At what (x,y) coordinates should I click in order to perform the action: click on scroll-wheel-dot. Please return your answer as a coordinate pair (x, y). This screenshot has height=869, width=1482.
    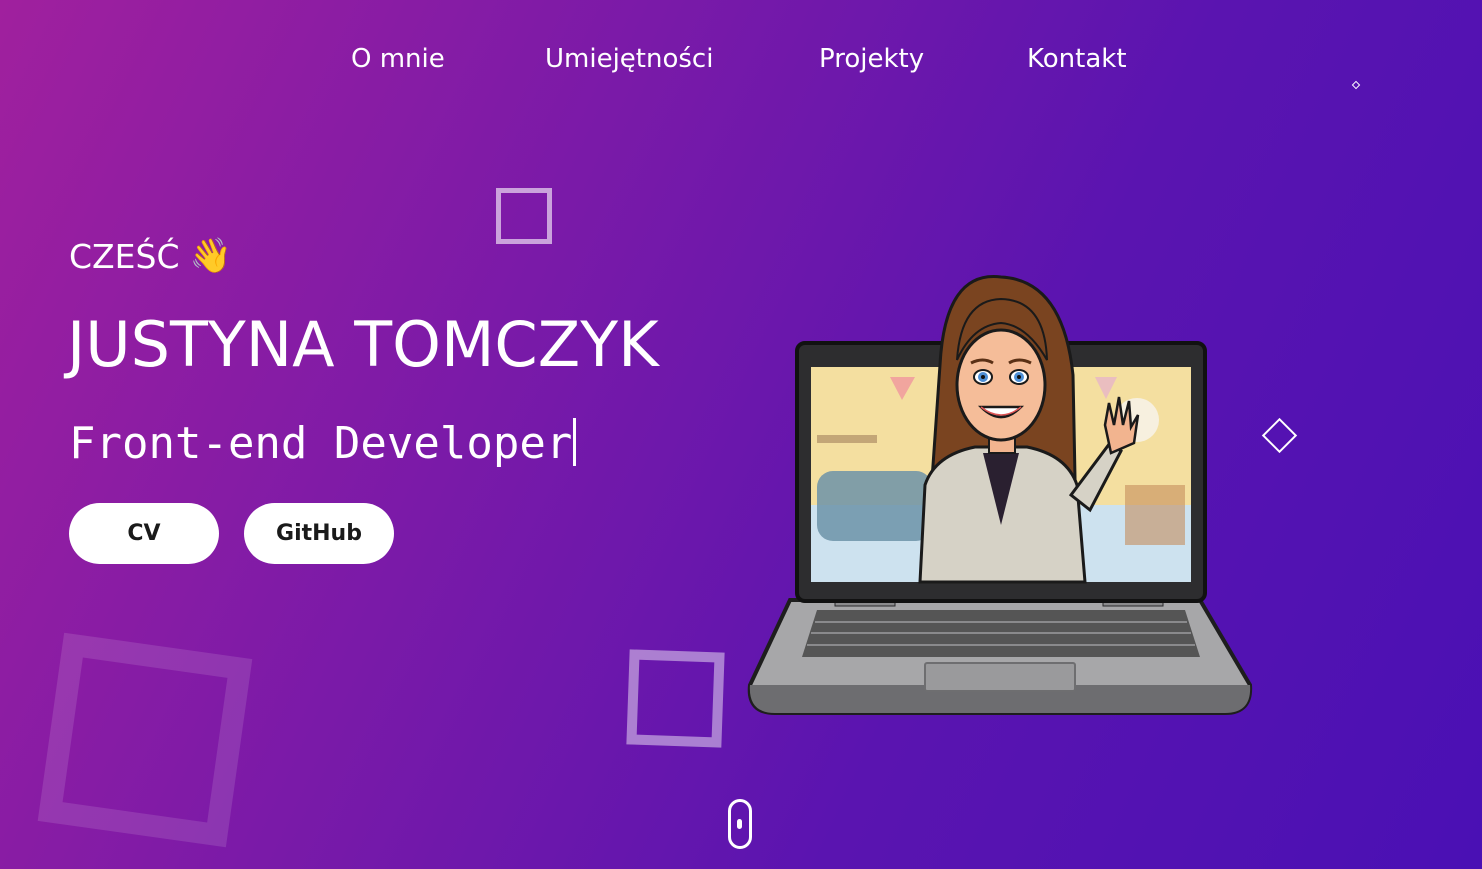
    Looking at the image, I should click on (739, 824).